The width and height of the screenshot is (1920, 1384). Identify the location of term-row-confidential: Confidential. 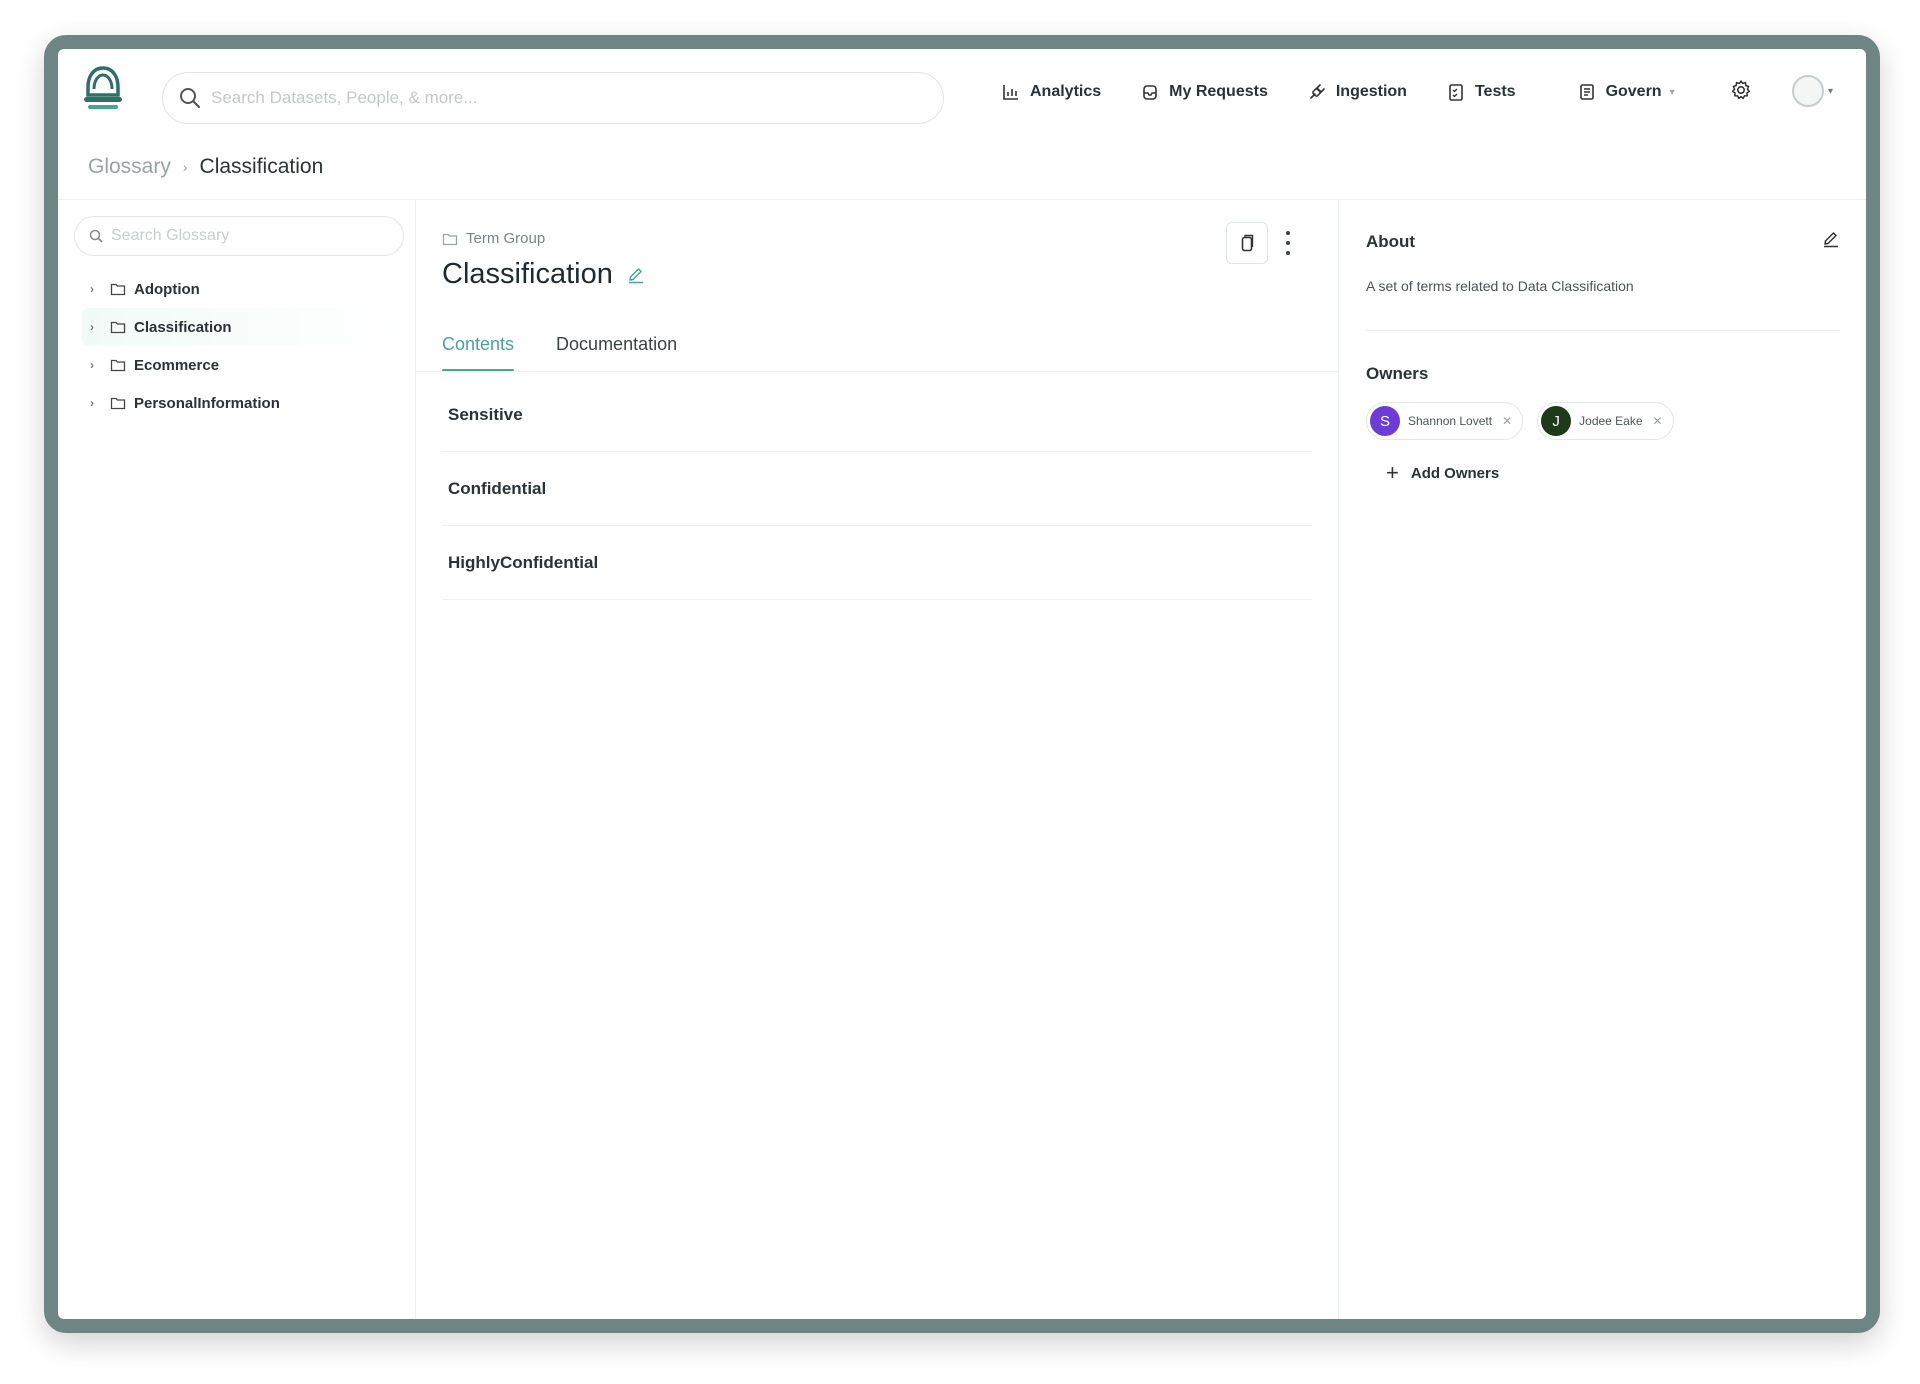
(877, 489).